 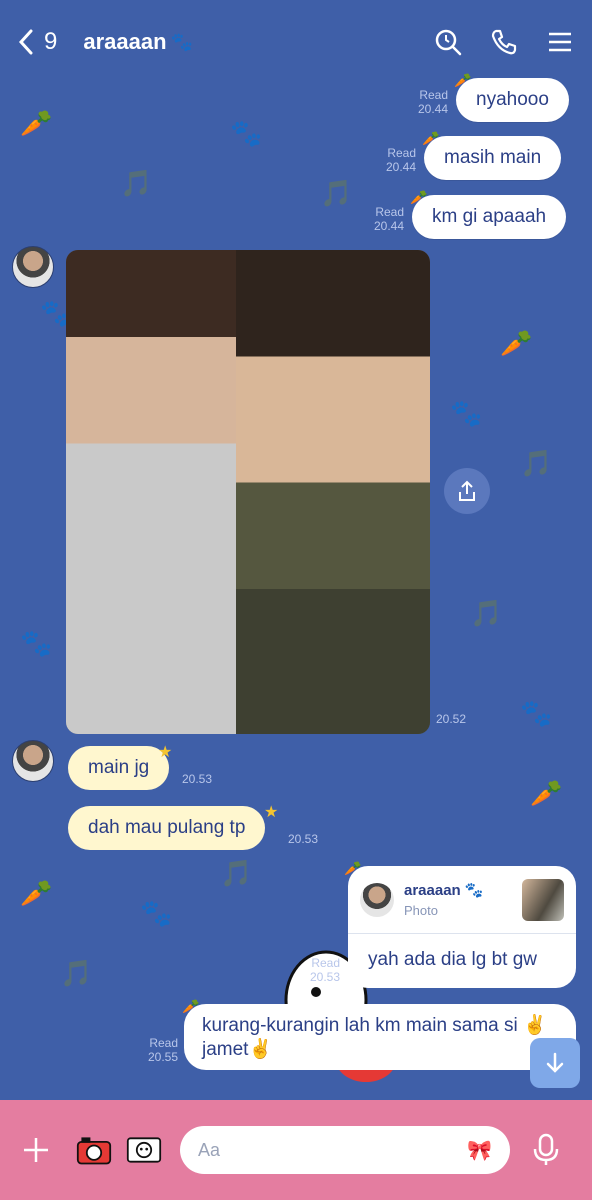 I want to click on timestamp: 20.52, so click(x=451, y=719).